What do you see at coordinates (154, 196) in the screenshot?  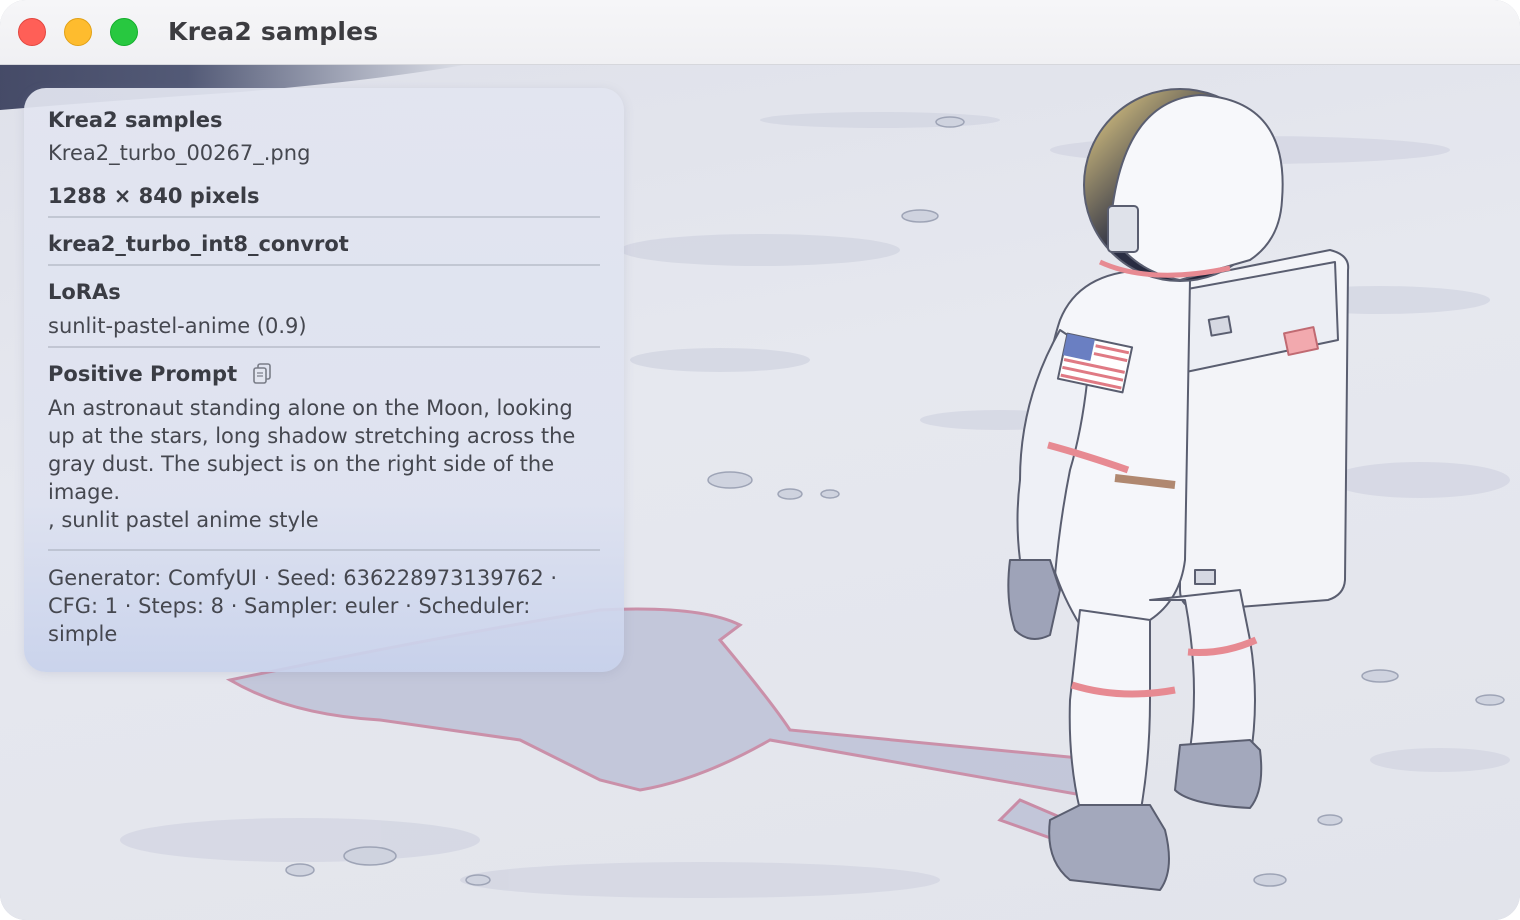 I see `image-dimensions: 1288 × 840 pixels` at bounding box center [154, 196].